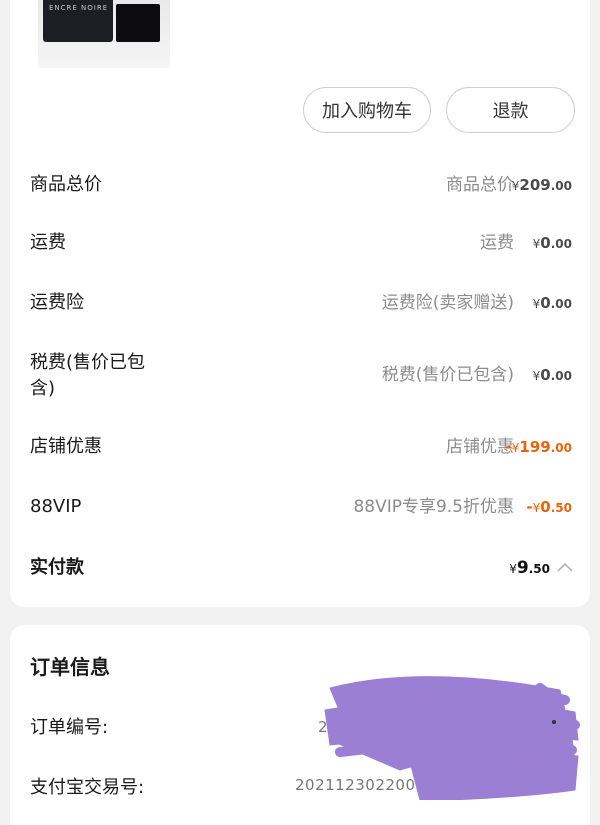 This screenshot has height=825, width=600. What do you see at coordinates (66, 446) in the screenshot?
I see `row-label: 店铺优惠` at bounding box center [66, 446].